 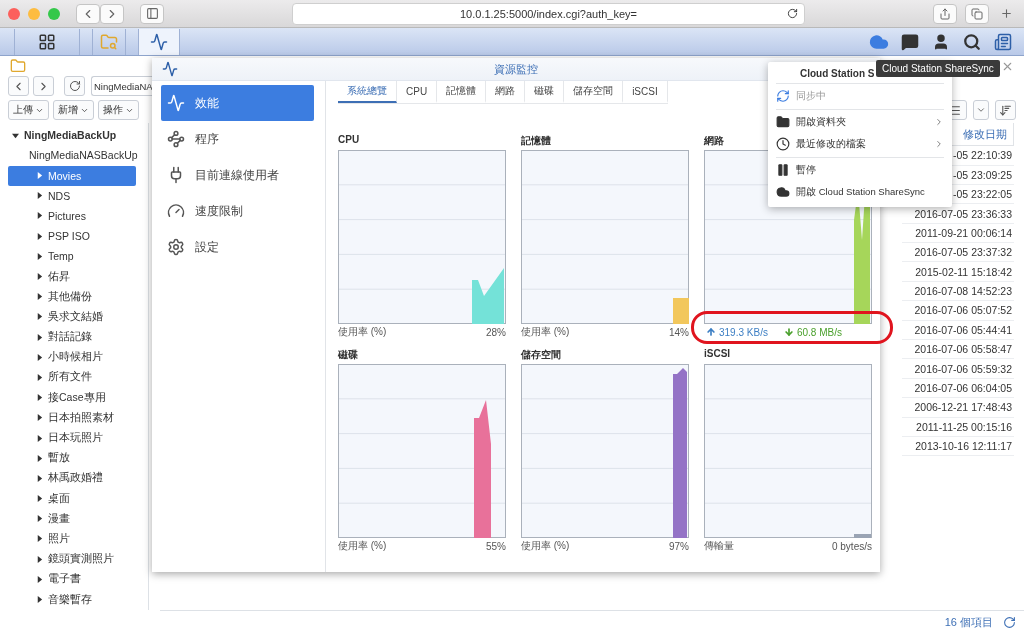 What do you see at coordinates (72, 377) in the screenshot?
I see `folder-tree-item: 所有文件` at bounding box center [72, 377].